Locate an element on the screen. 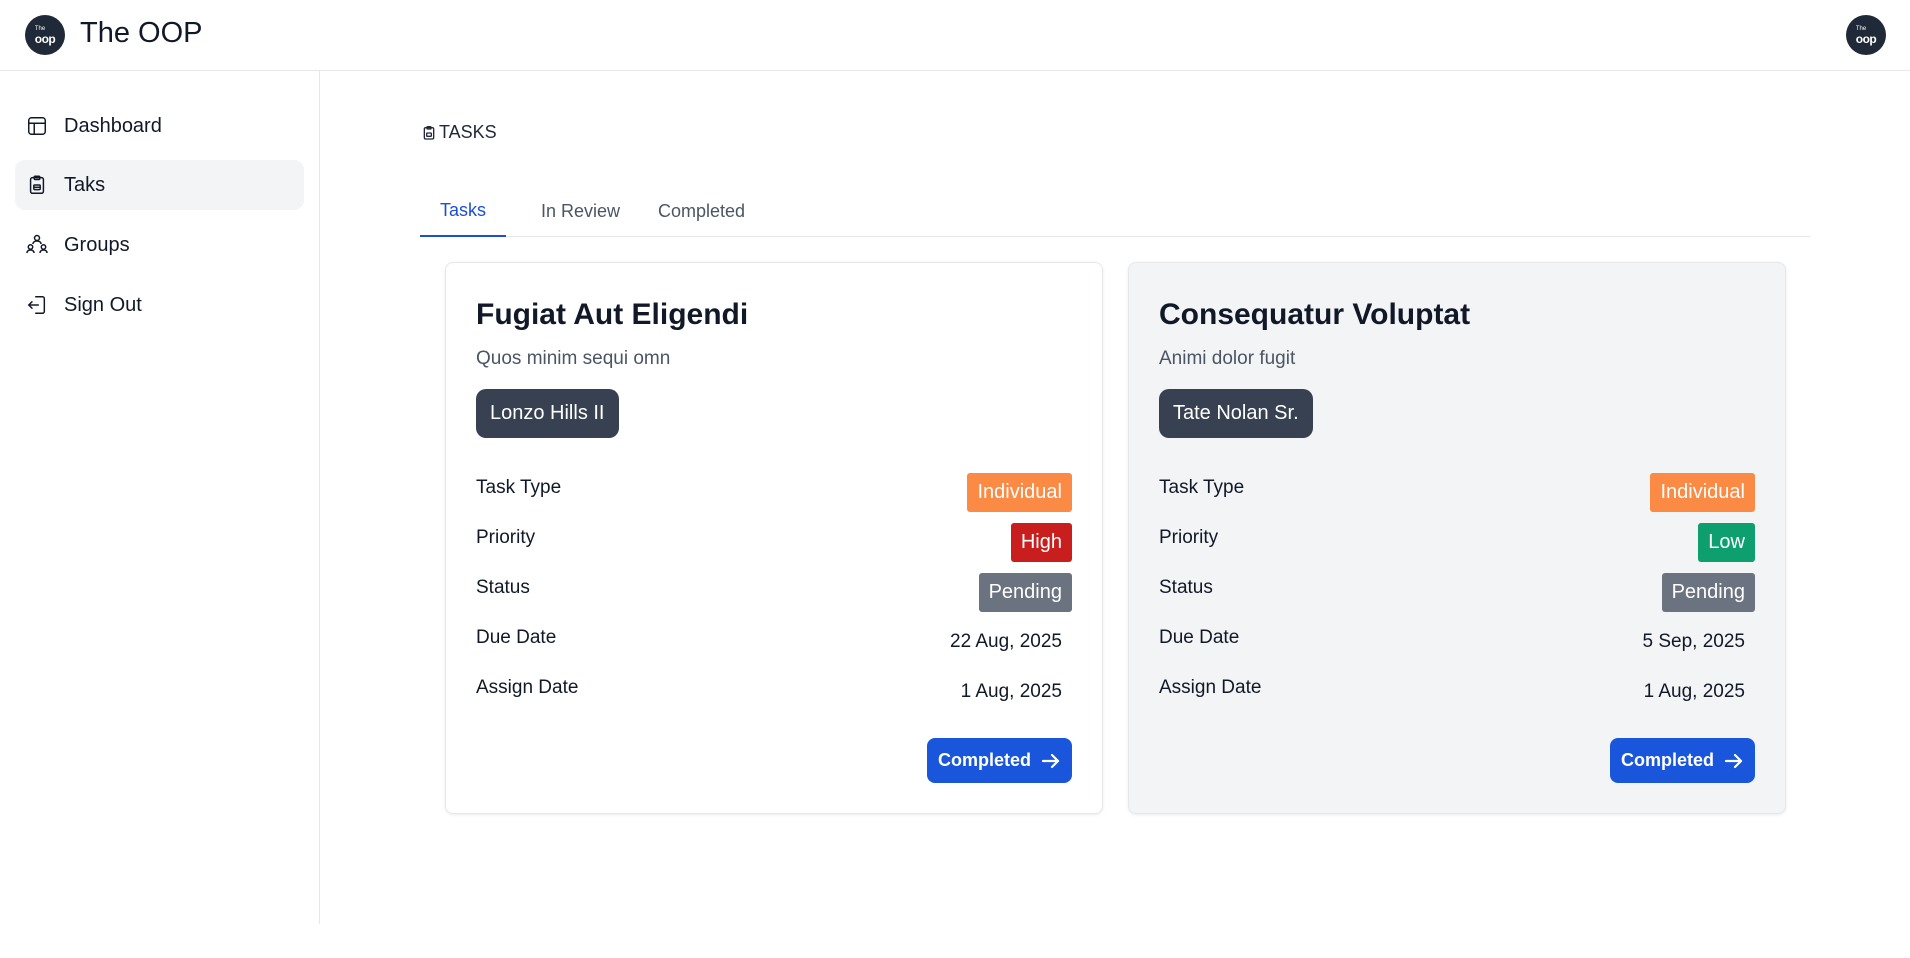  tab-tasks: Tasks is located at coordinates (463, 211).